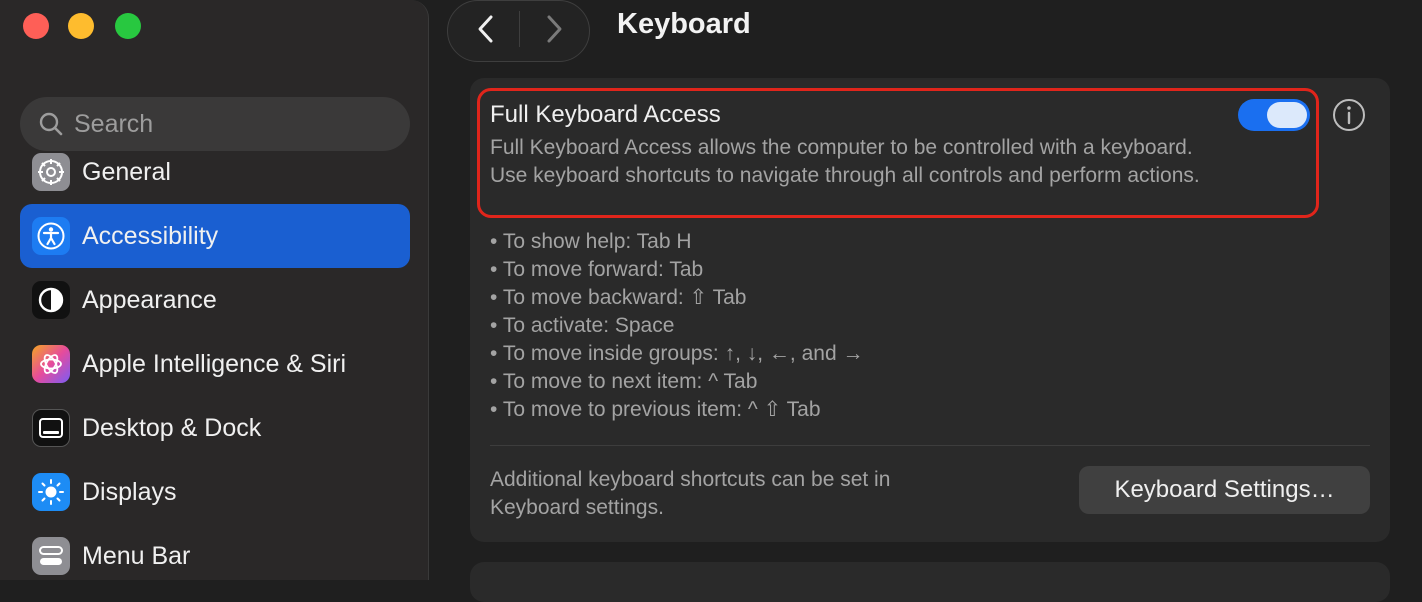 This screenshot has width=1422, height=602. I want to click on divider, so click(930, 445).